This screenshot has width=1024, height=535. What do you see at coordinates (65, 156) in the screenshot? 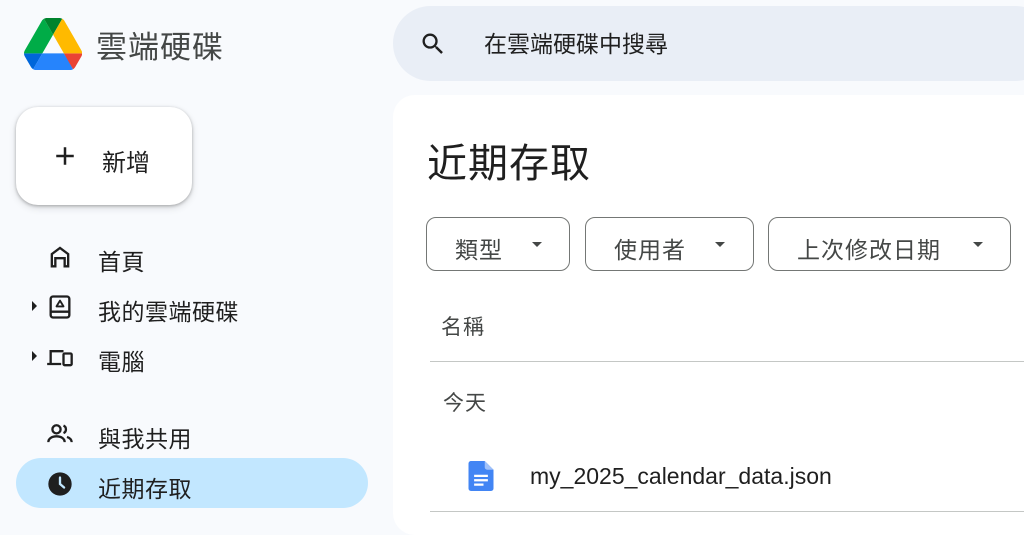
I see `plus-icon` at bounding box center [65, 156].